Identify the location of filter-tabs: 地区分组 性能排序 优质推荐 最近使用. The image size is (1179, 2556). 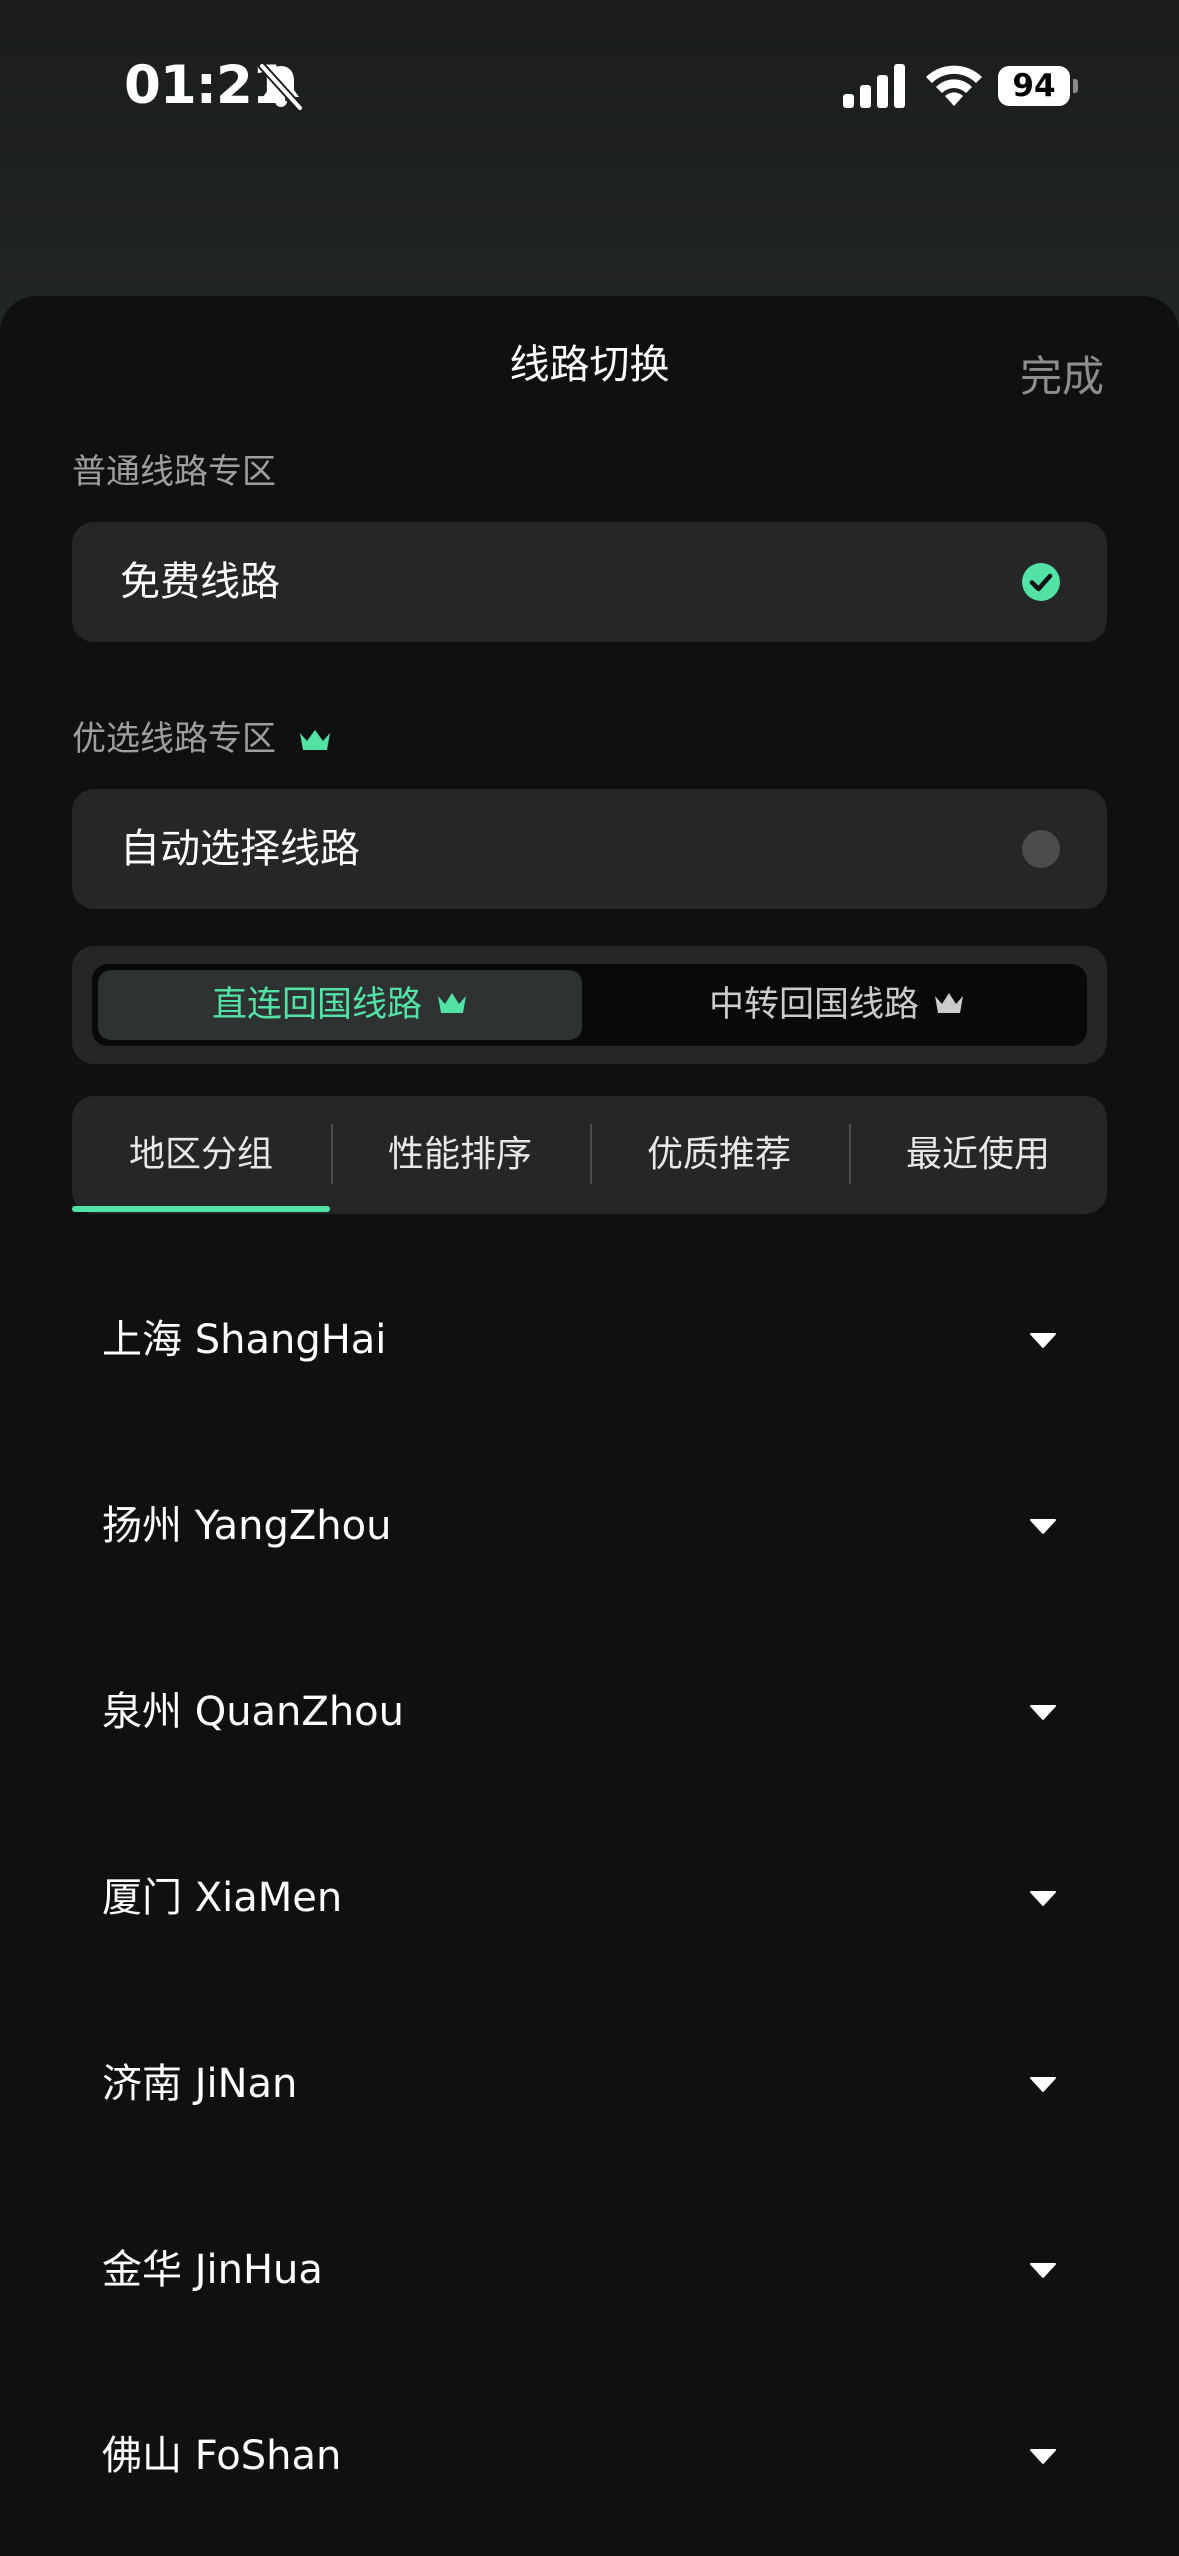
(589, 1155).